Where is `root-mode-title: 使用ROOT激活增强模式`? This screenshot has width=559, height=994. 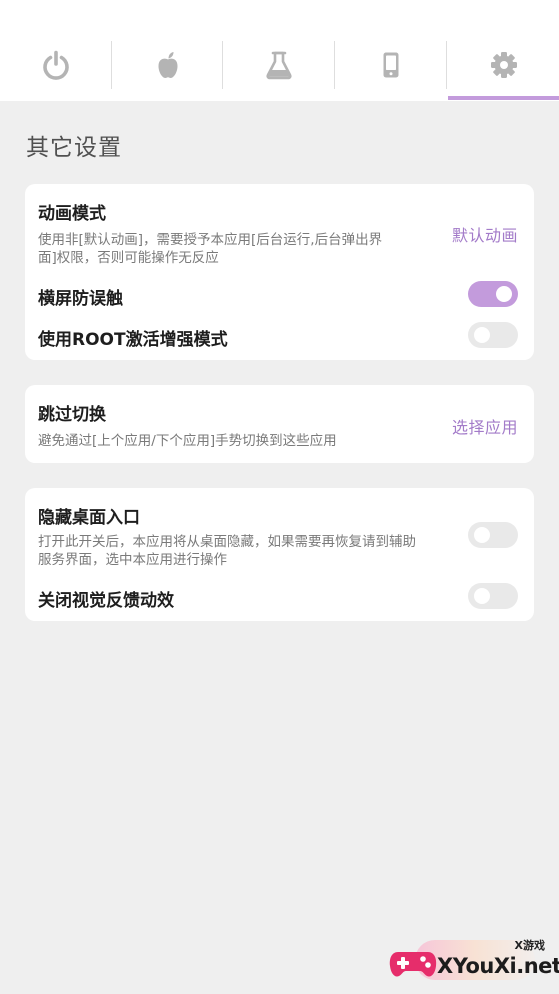
root-mode-title: 使用ROOT激活增强模式 is located at coordinates (133, 340).